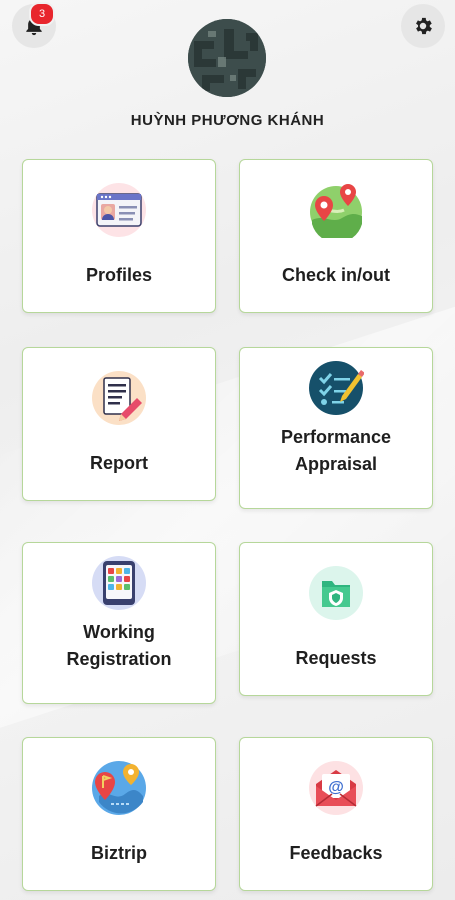 This screenshot has height=900, width=455. I want to click on menu-card-requests: Requests, so click(336, 619).